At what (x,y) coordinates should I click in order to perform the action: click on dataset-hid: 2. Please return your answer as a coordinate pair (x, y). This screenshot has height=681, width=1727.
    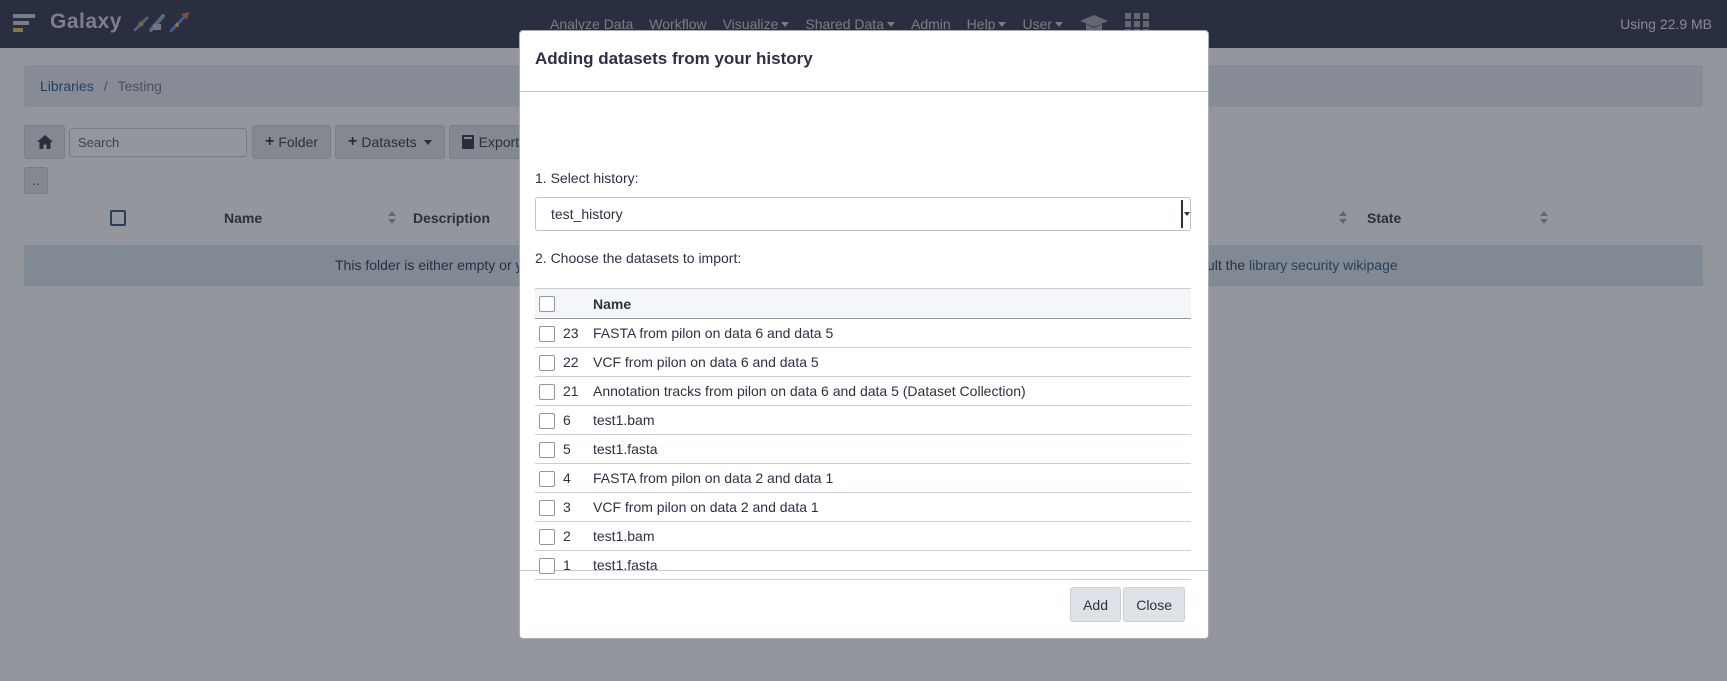
    Looking at the image, I should click on (576, 536).